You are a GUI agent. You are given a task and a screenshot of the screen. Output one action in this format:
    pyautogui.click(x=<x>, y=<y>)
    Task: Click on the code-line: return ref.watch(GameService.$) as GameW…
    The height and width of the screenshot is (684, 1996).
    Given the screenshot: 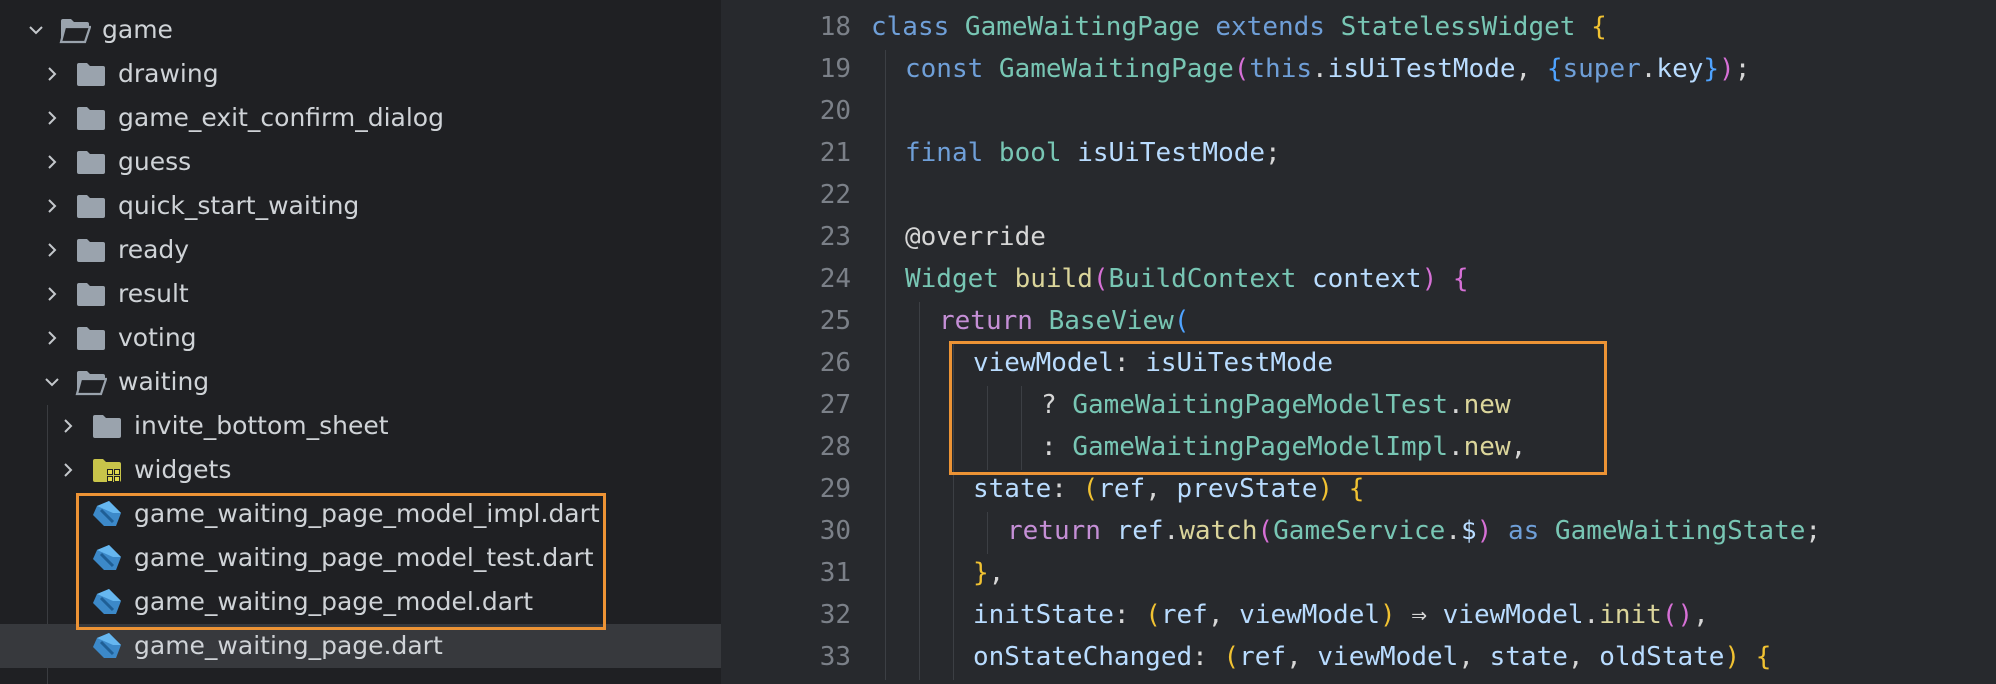 What is the action you would take?
    pyautogui.click(x=1414, y=531)
    